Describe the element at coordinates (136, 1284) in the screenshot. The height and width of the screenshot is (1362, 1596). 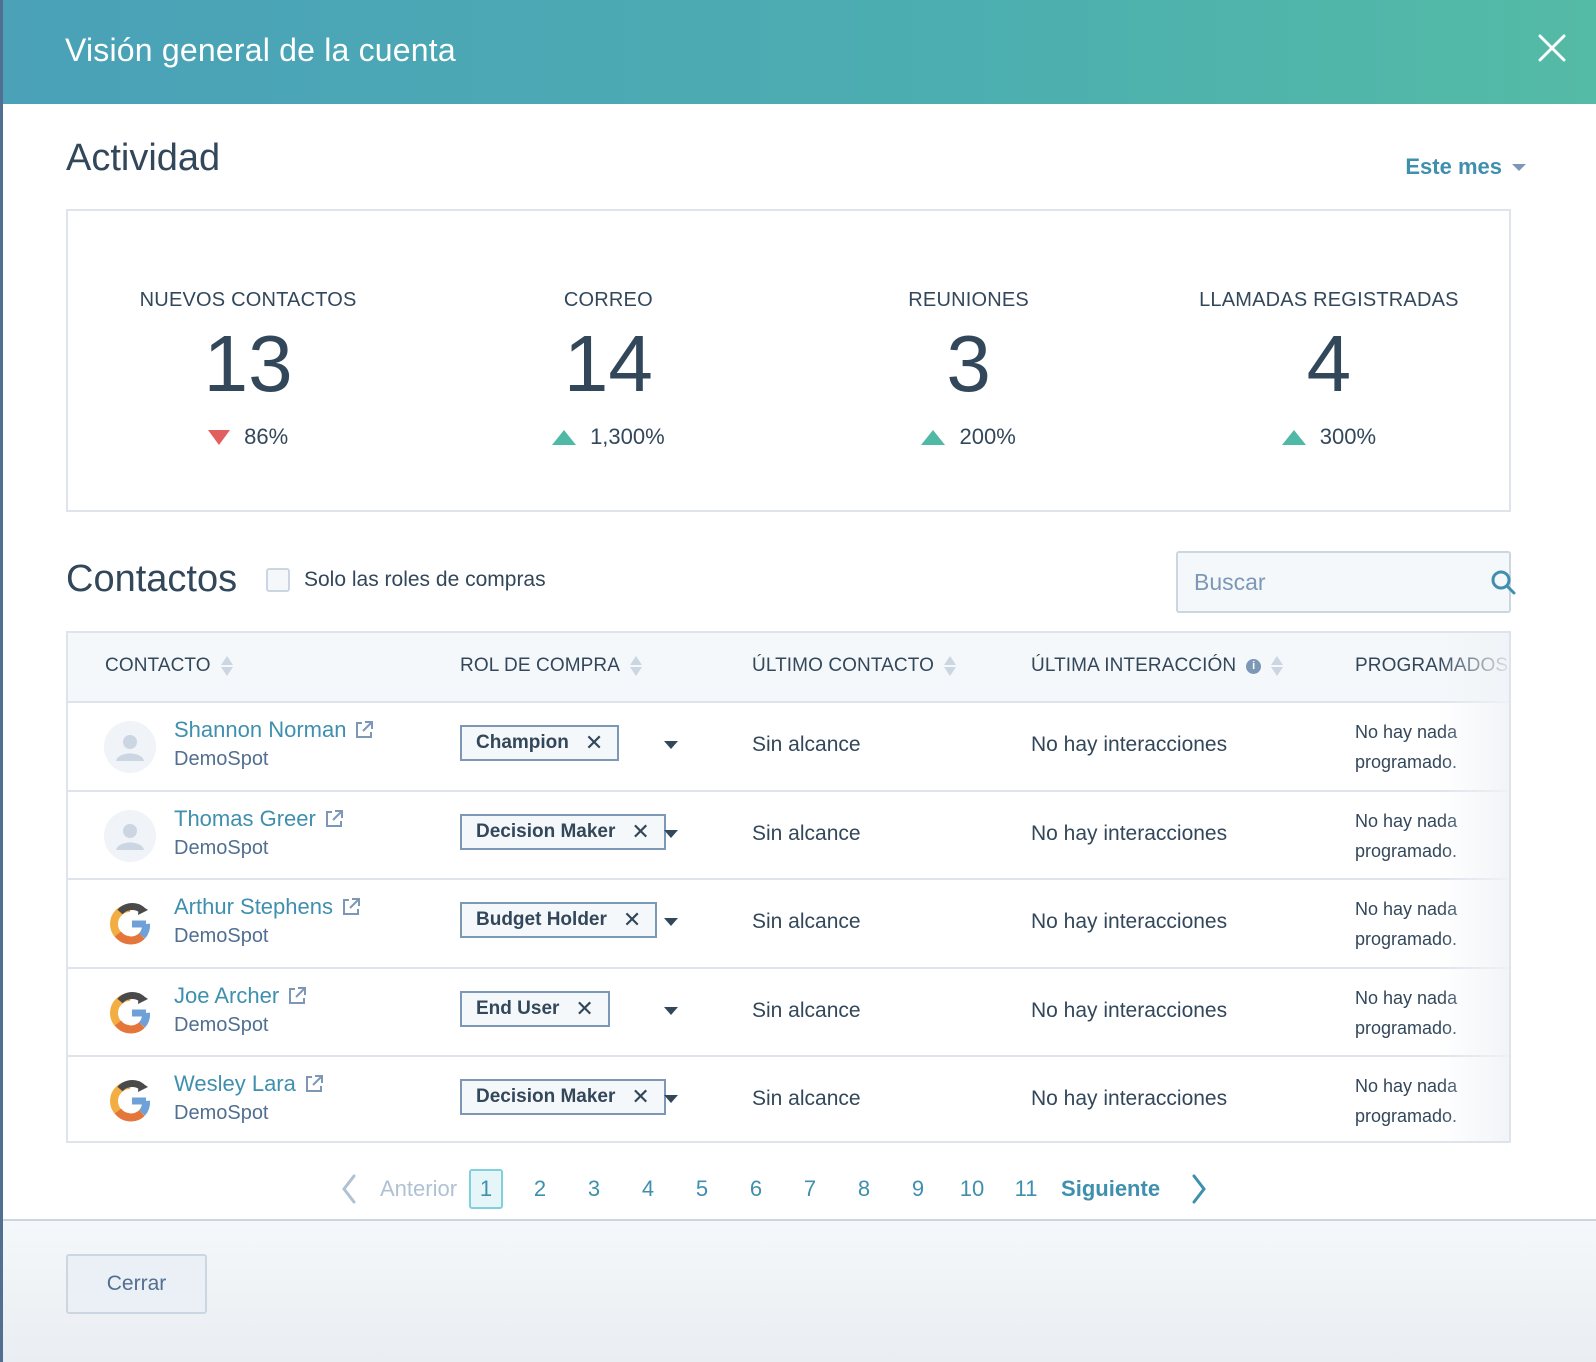
I see `close-button: Cerrar` at that location.